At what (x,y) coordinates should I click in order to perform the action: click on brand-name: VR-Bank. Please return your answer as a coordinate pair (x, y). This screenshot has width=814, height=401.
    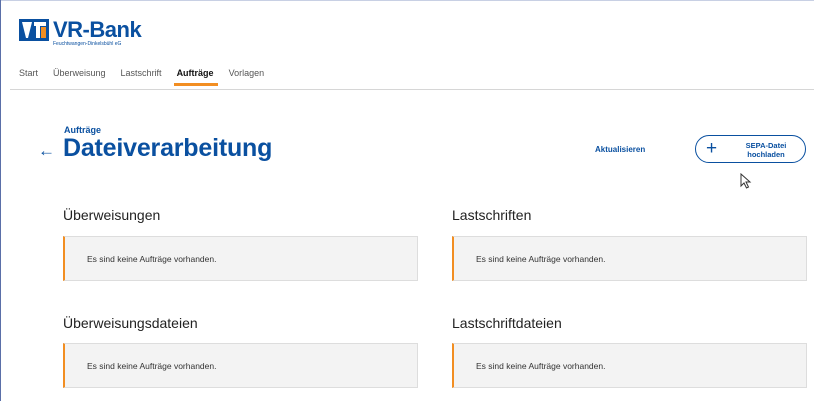
    Looking at the image, I should click on (97, 29).